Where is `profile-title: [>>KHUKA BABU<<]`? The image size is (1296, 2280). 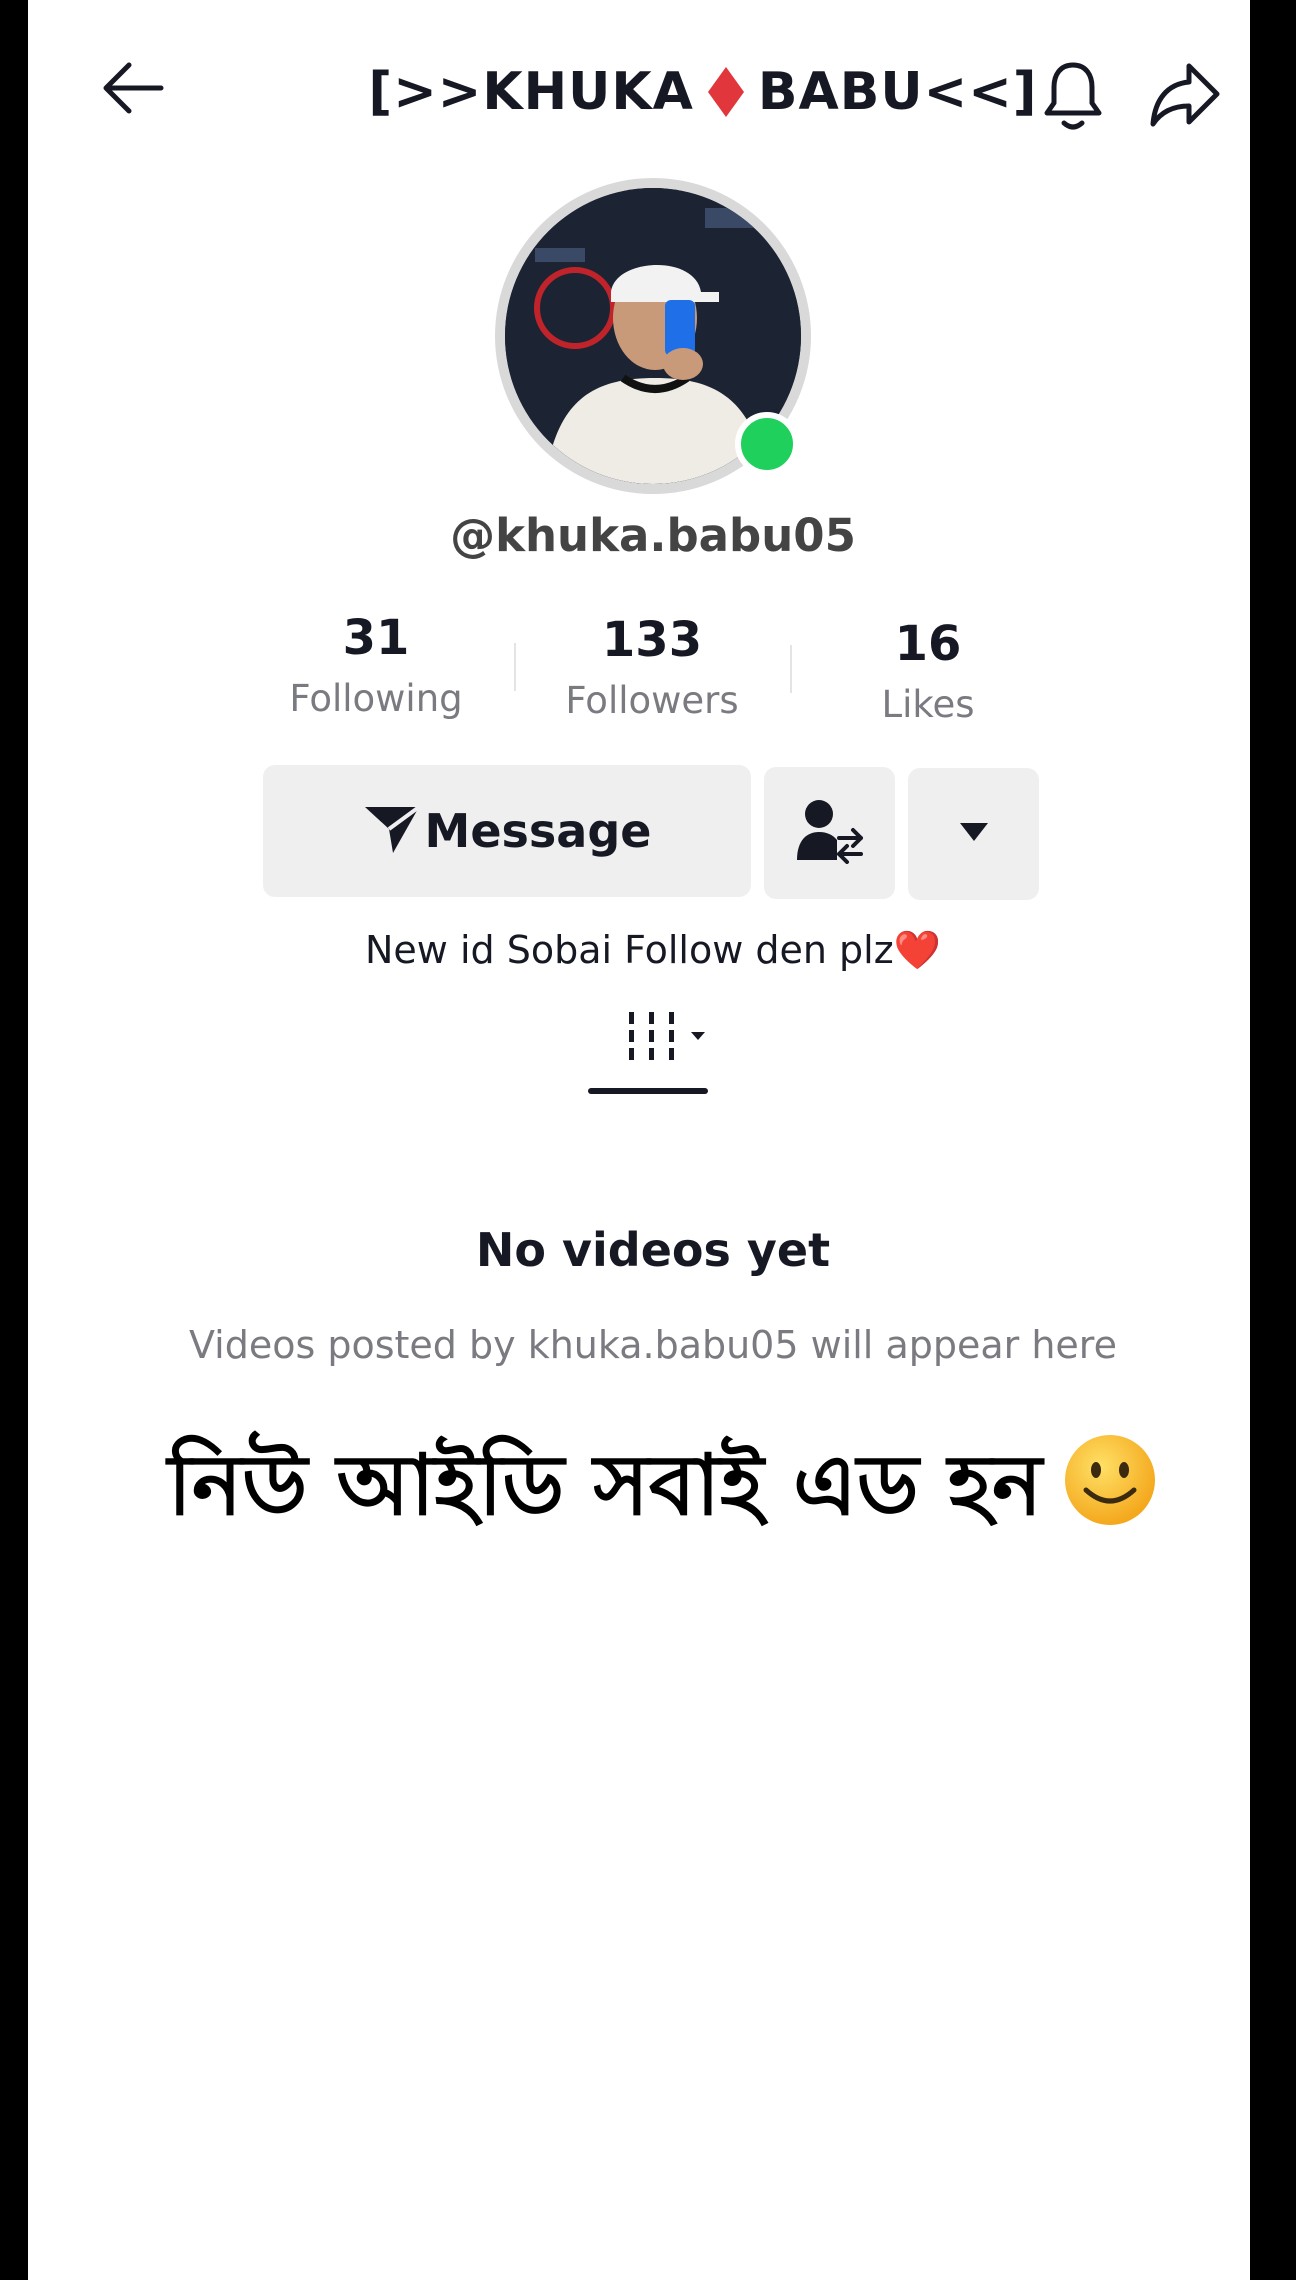
profile-title: [>>KHUKA BABU<<] is located at coordinates (703, 92).